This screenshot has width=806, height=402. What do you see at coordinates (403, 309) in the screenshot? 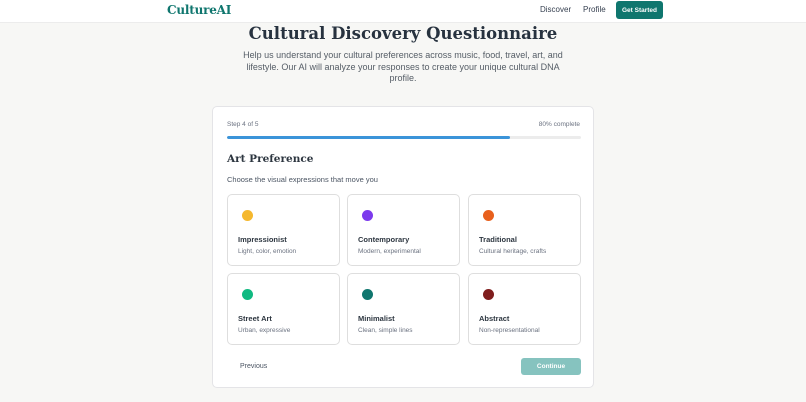
I see `option-minimalist: Minimalist Clean, simple lines` at bounding box center [403, 309].